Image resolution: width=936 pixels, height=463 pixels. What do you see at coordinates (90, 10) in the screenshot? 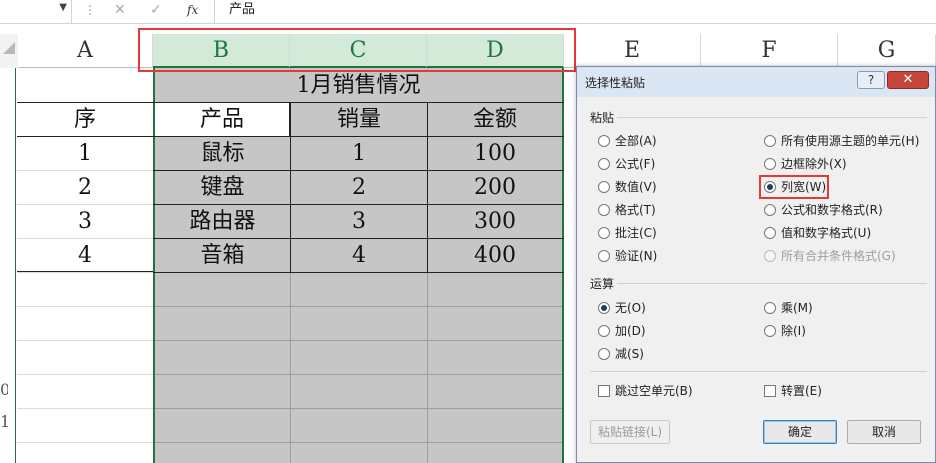
I see `formula-bar-grip-icon: ⋮` at bounding box center [90, 10].